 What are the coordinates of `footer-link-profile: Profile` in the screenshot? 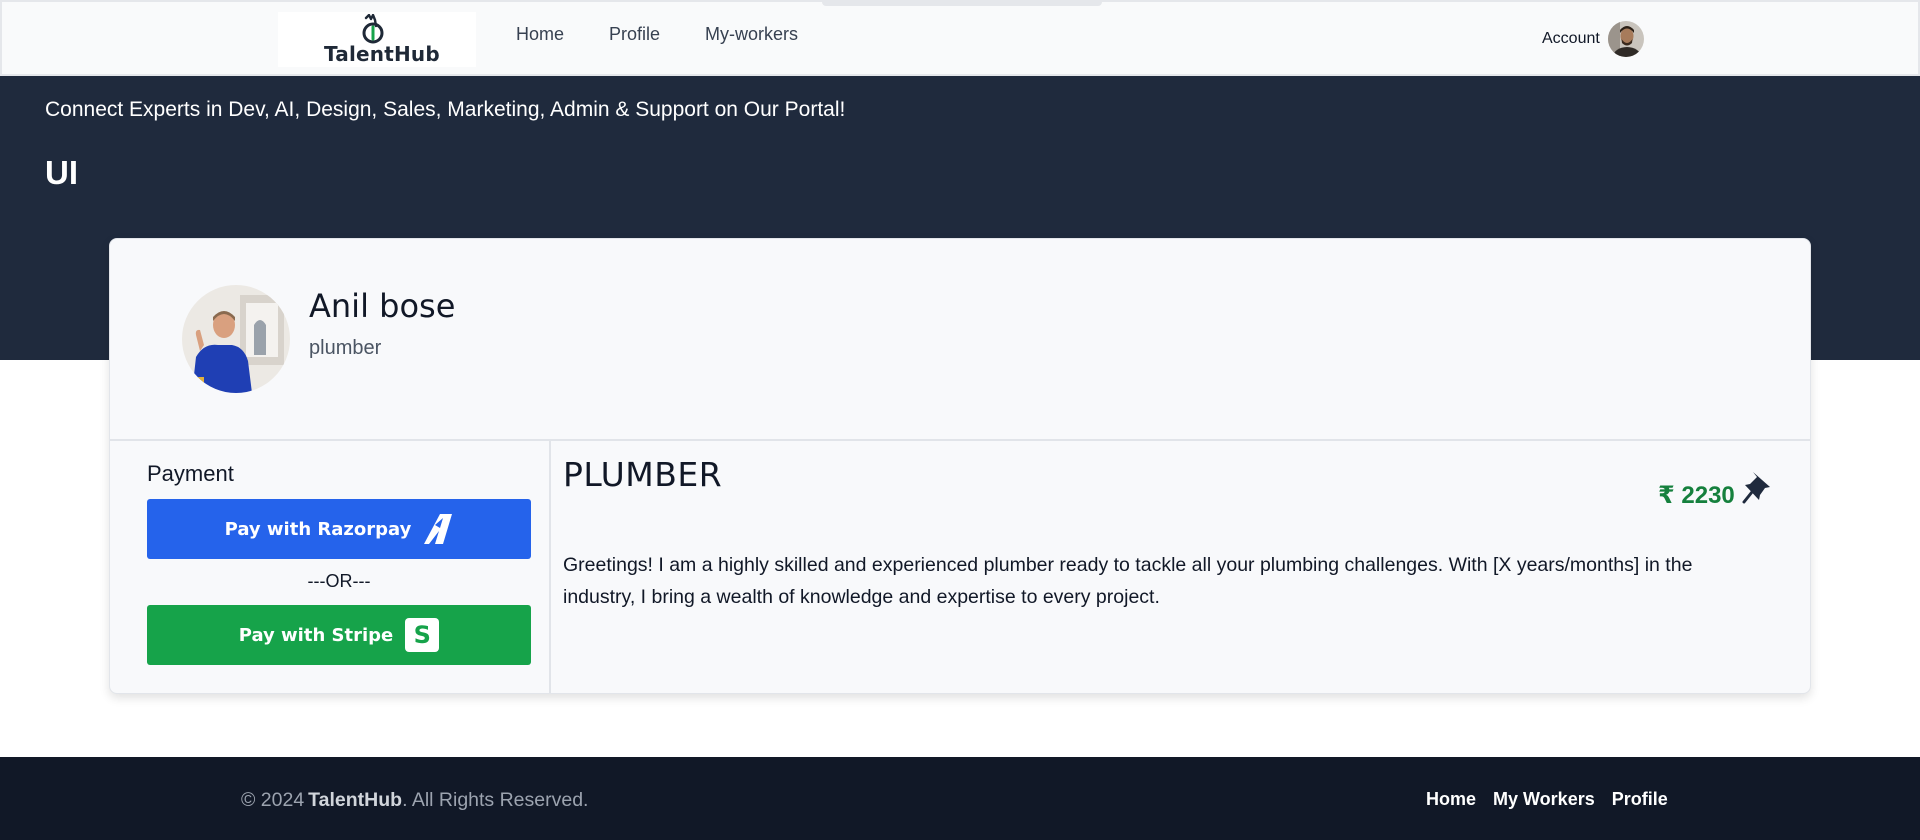 It's located at (1640, 799).